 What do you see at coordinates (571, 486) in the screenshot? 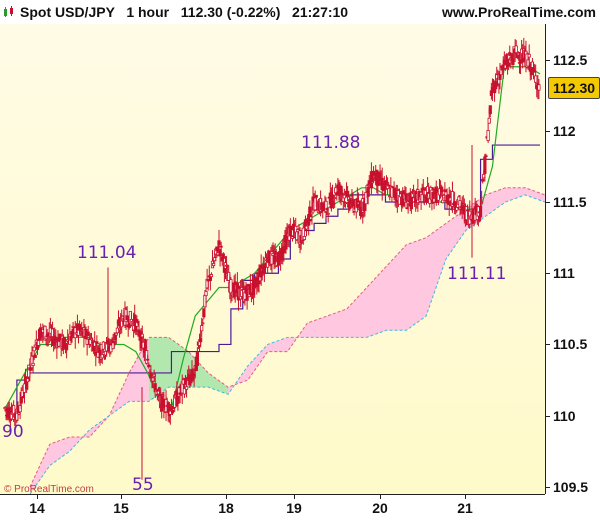
I see `price-tick-label: 109.5` at bounding box center [571, 486].